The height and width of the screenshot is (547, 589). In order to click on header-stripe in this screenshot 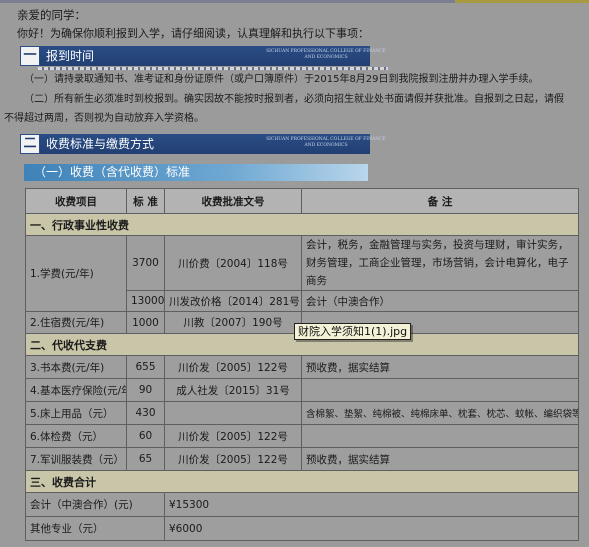, I will do `click(213, 68)`.